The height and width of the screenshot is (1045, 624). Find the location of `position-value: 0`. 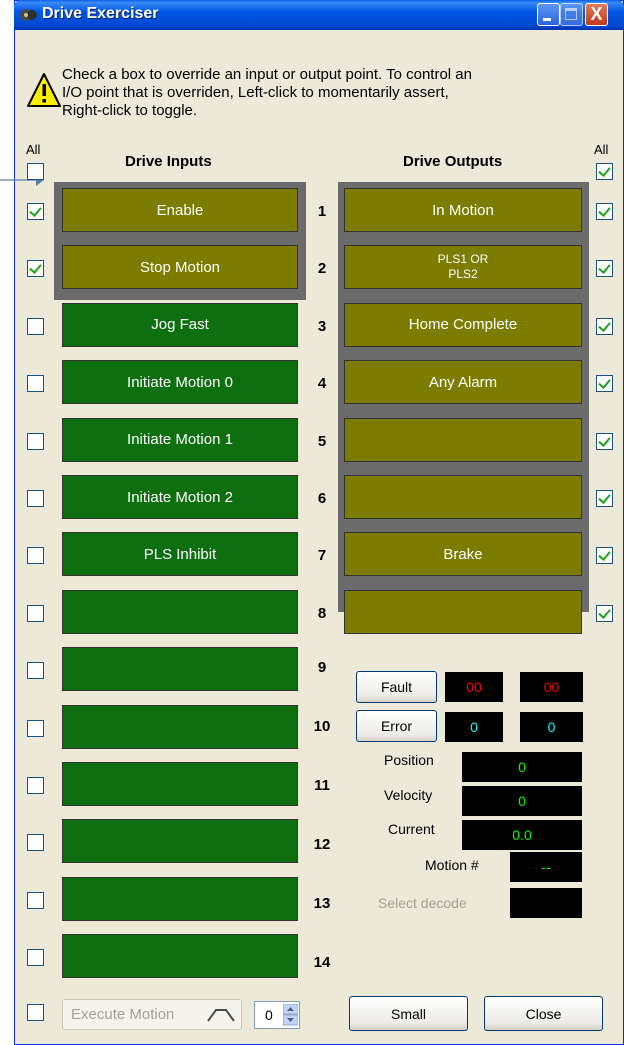

position-value: 0 is located at coordinates (522, 767).